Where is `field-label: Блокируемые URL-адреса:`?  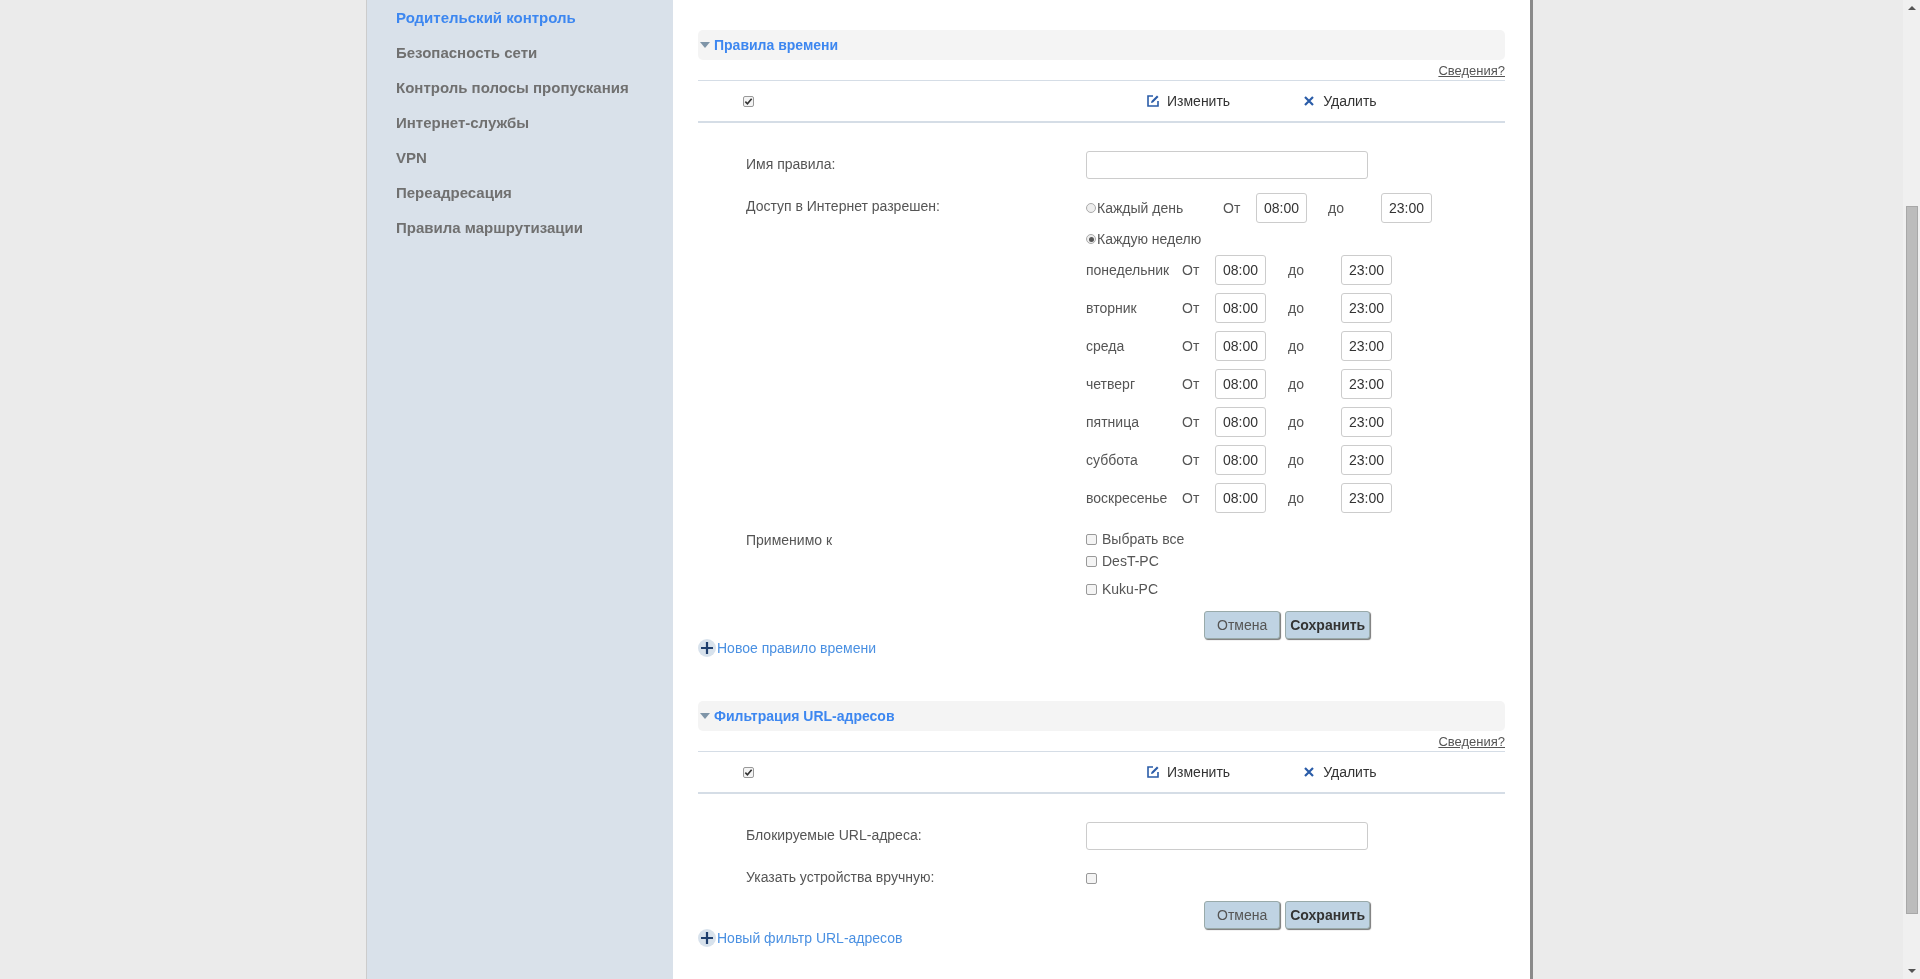 field-label: Блокируемые URL-адреса: is located at coordinates (834, 835).